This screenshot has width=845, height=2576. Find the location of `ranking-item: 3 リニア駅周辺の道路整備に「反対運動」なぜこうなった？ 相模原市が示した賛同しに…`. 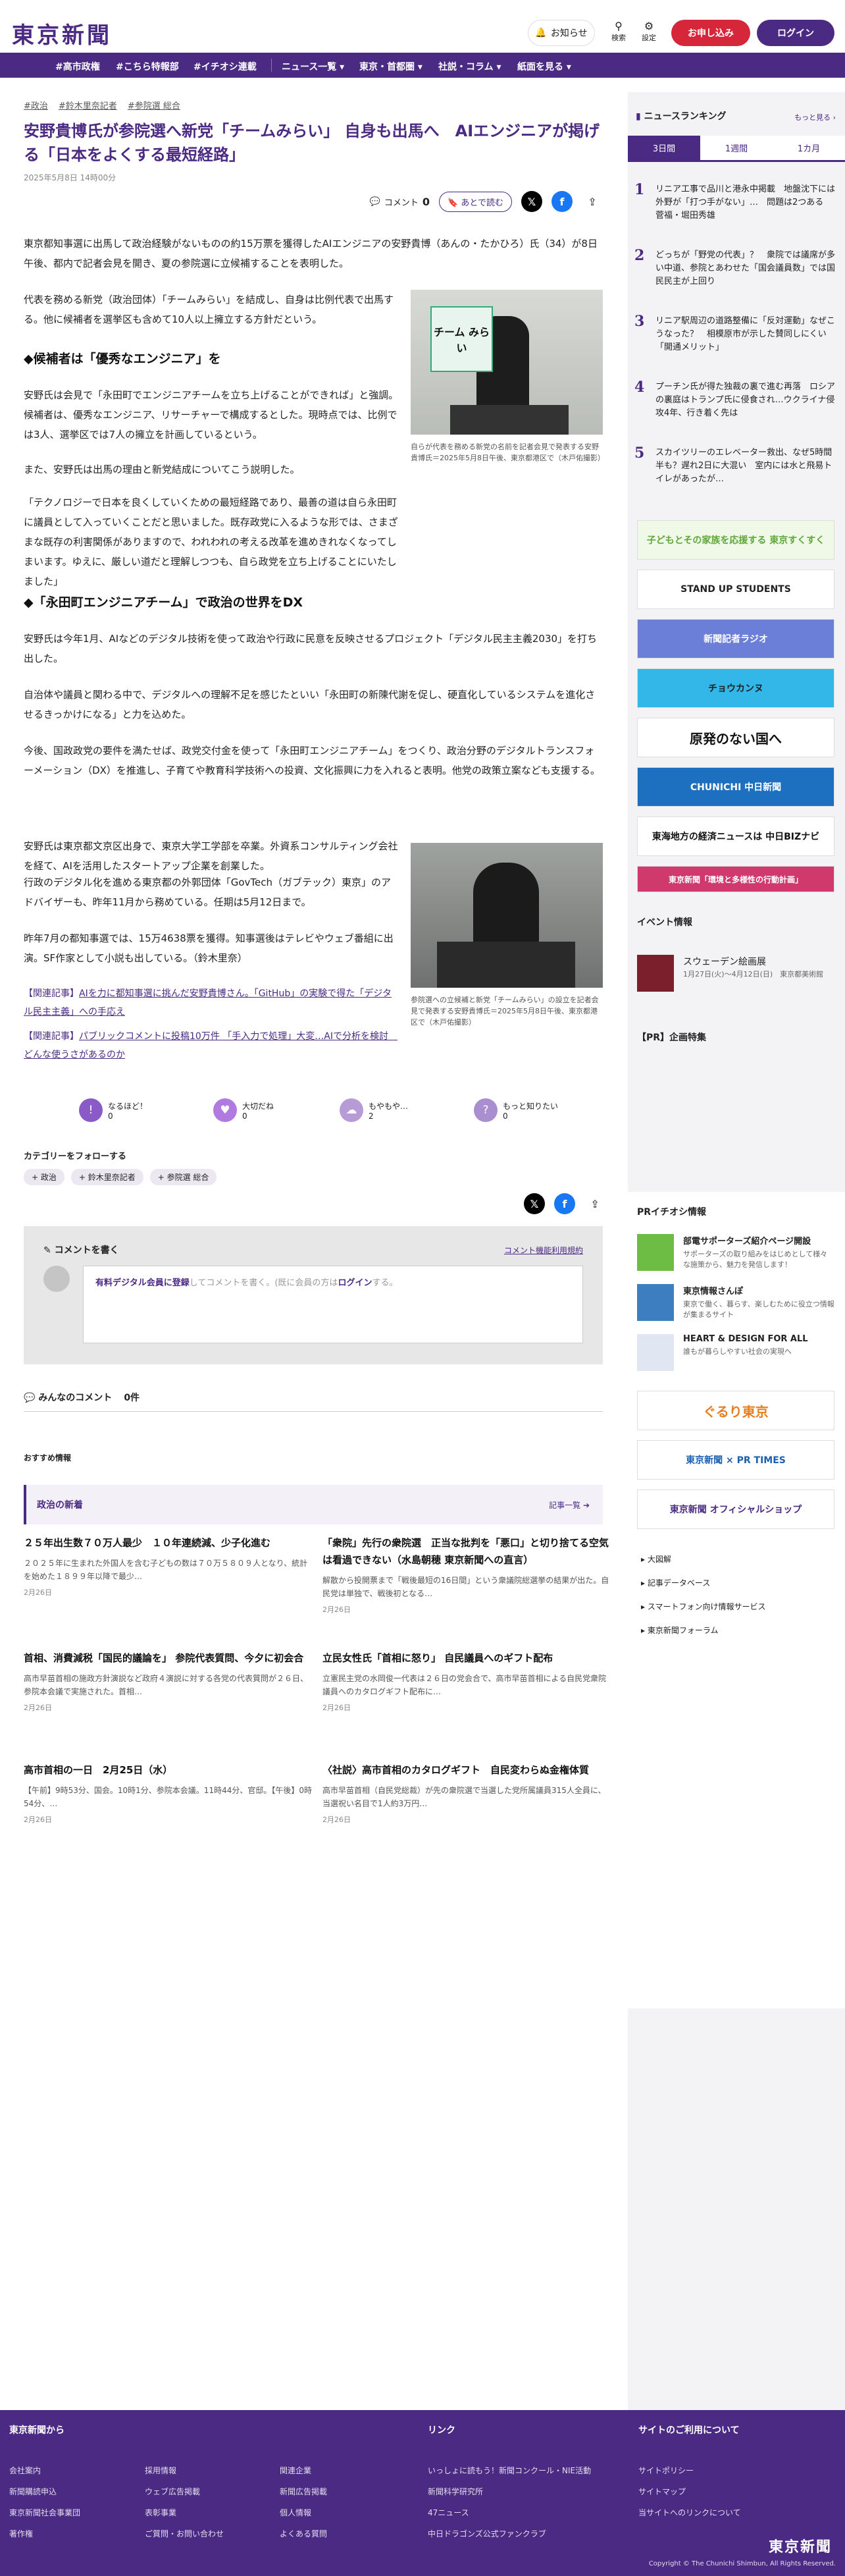

ranking-item: 3 リニア駅周辺の道路整備に「反対運動」なぜこうなった？ 相模原市が示した賛同しに… is located at coordinates (736, 334).